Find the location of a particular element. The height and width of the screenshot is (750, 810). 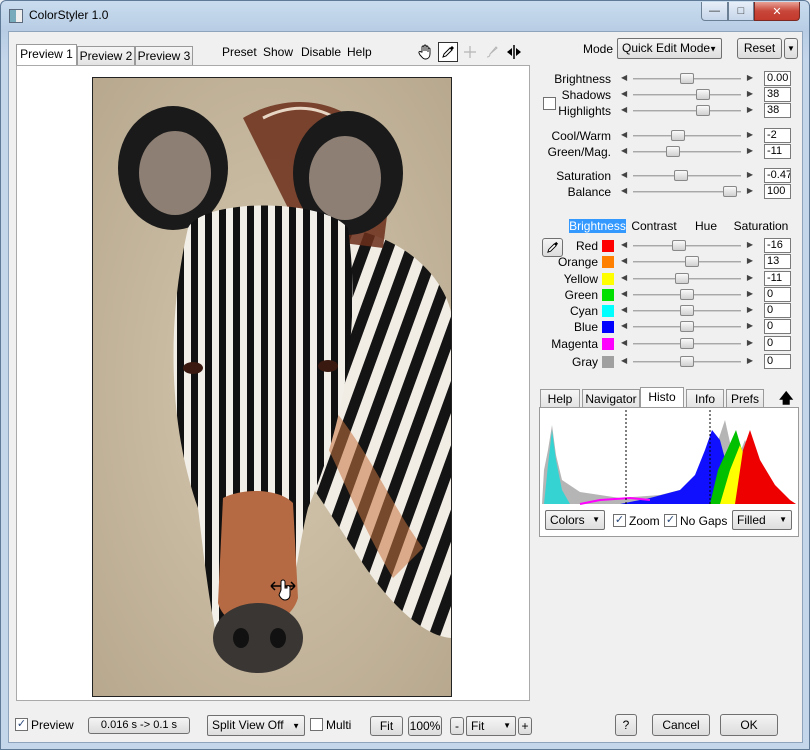

menu-preset: Preset is located at coordinates (239, 52).